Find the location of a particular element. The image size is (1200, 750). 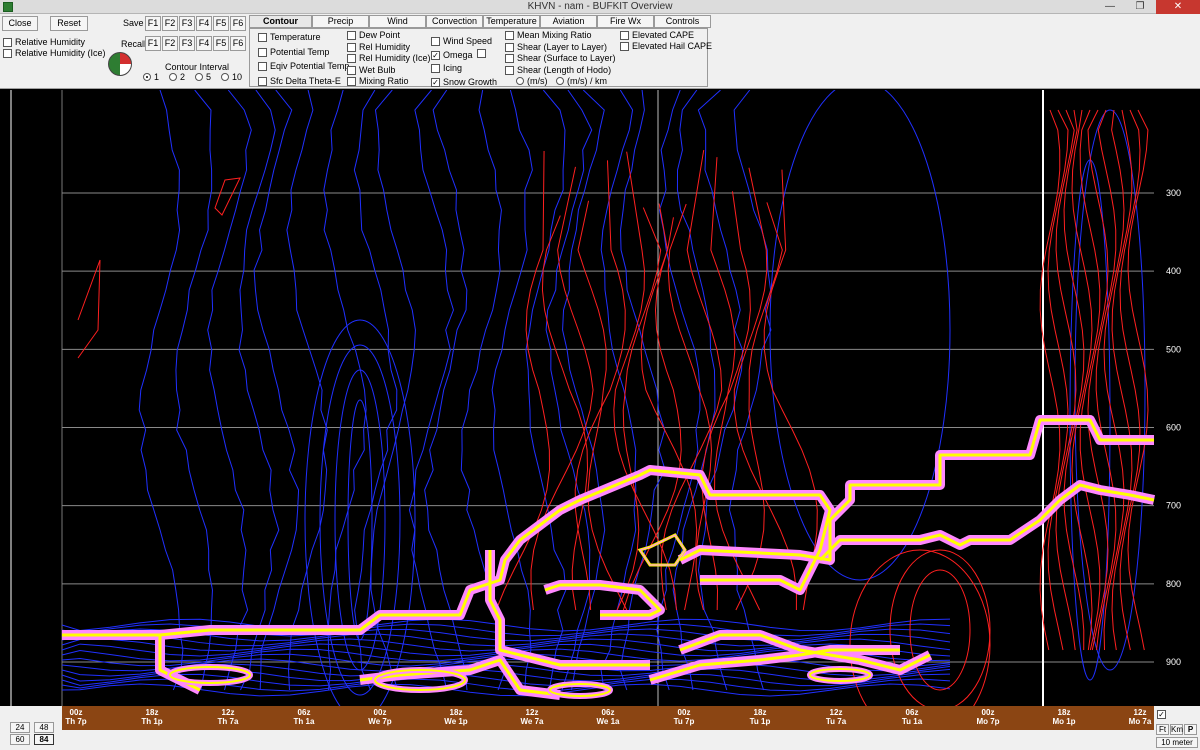

recall-f2-button: F2 is located at coordinates (170, 43).